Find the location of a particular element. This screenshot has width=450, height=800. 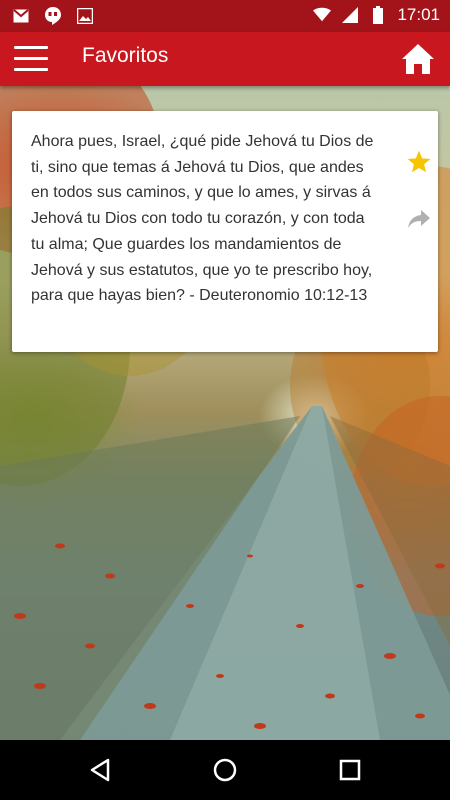

notification-icons is located at coordinates (53, 16).